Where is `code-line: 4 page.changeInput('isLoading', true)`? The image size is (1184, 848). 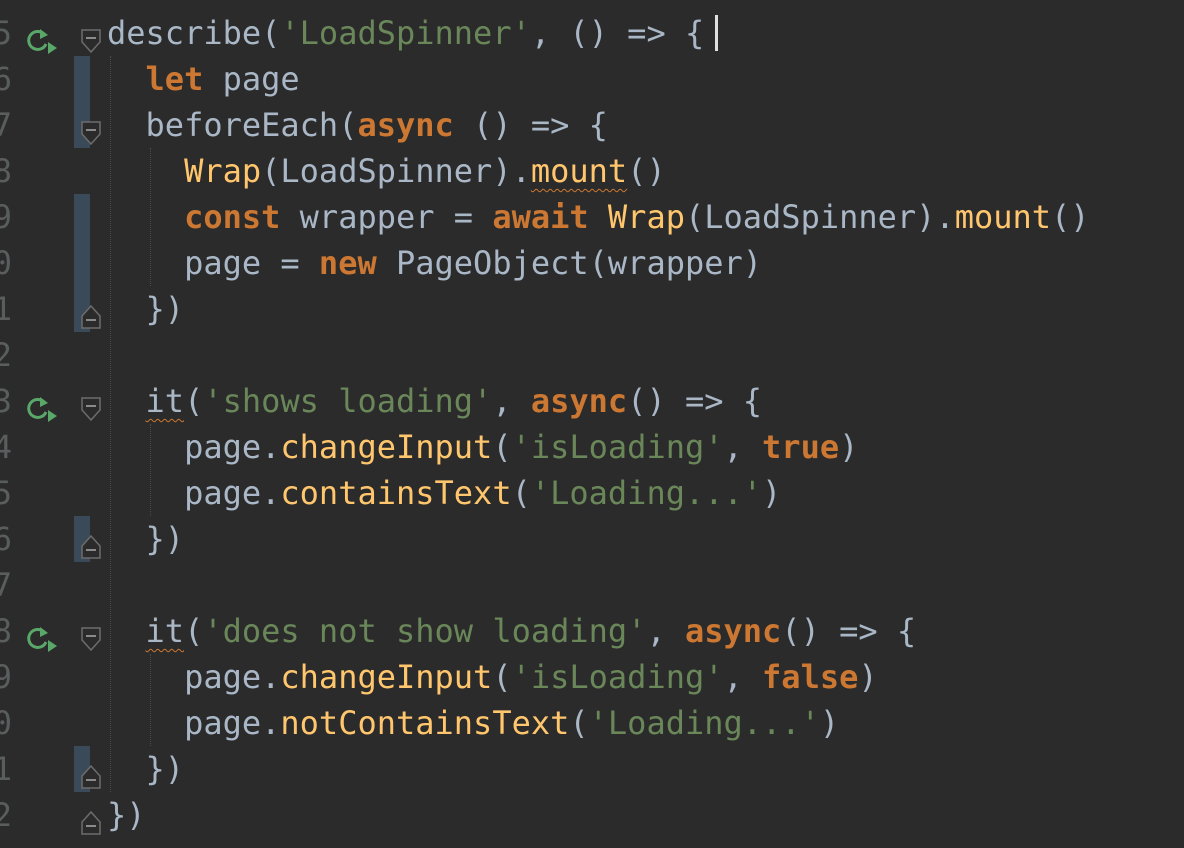
code-line: 4 page.changeInput('isLoading', true) is located at coordinates (592, 447).